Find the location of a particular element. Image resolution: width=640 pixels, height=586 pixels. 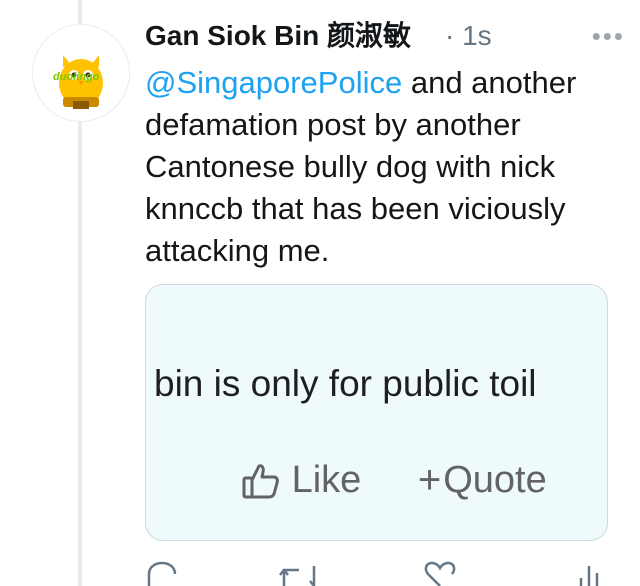

author-name: Gan Siok Bin 颜淑敏 is located at coordinates (278, 36).